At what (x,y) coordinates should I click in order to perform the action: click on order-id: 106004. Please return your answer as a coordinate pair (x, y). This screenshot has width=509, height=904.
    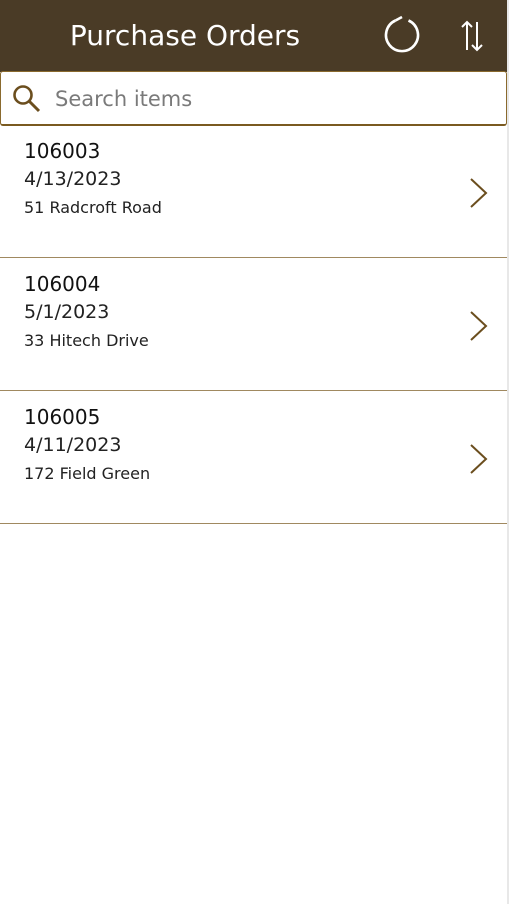
    Looking at the image, I should click on (62, 284).